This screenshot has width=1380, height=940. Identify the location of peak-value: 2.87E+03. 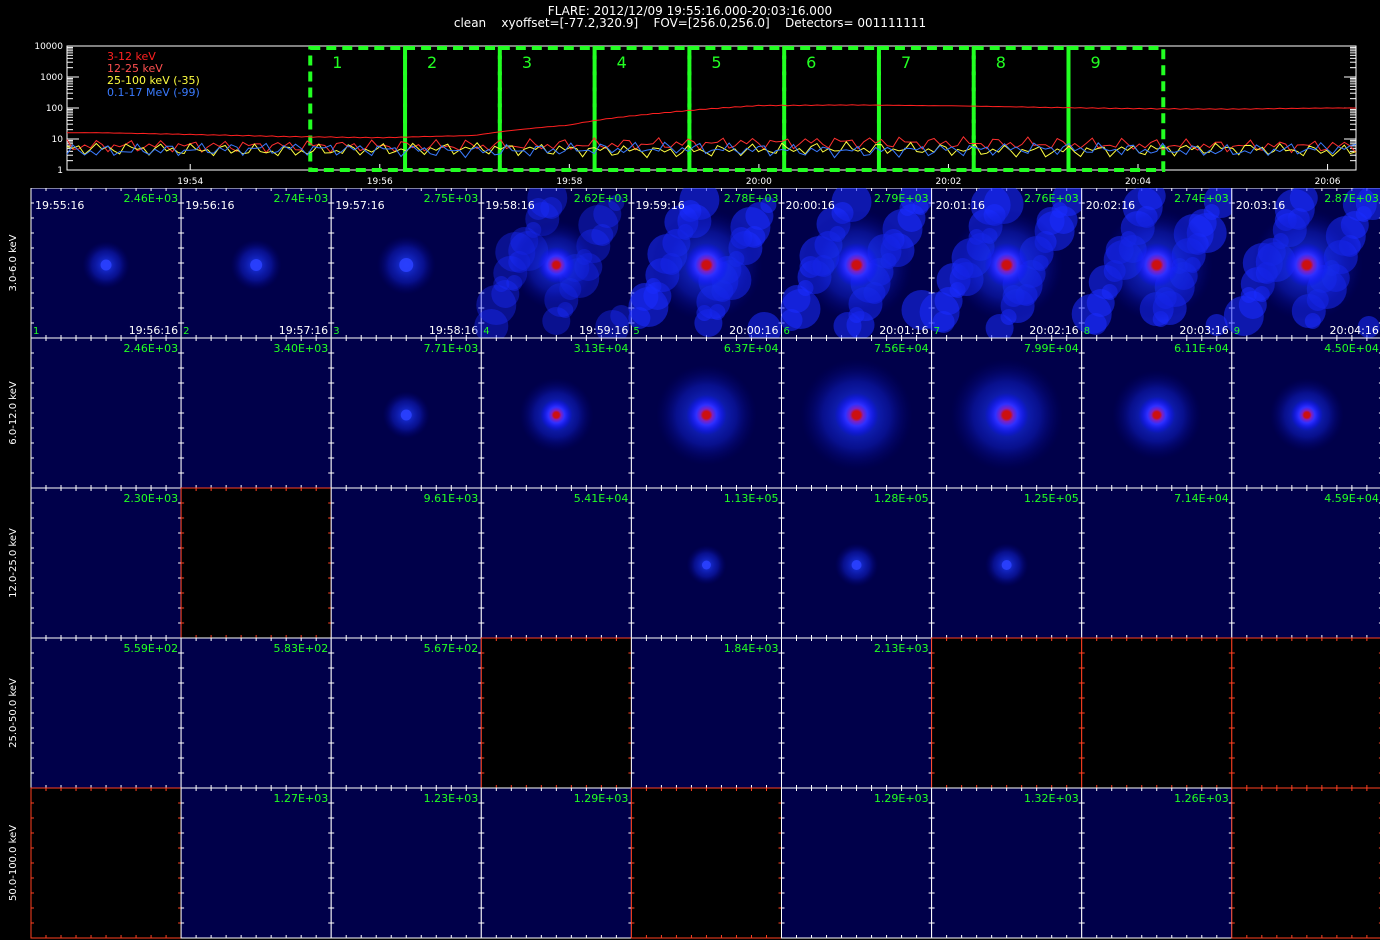
(1351, 198).